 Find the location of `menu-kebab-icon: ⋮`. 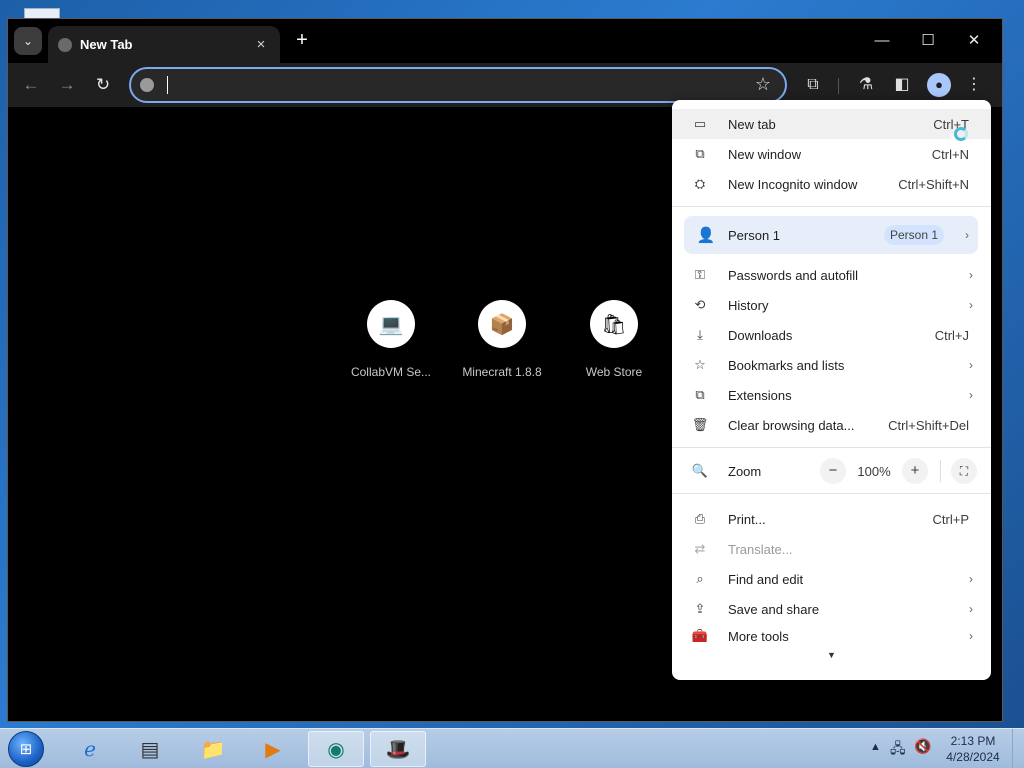

menu-kebab-icon: ⋮ is located at coordinates (974, 85).